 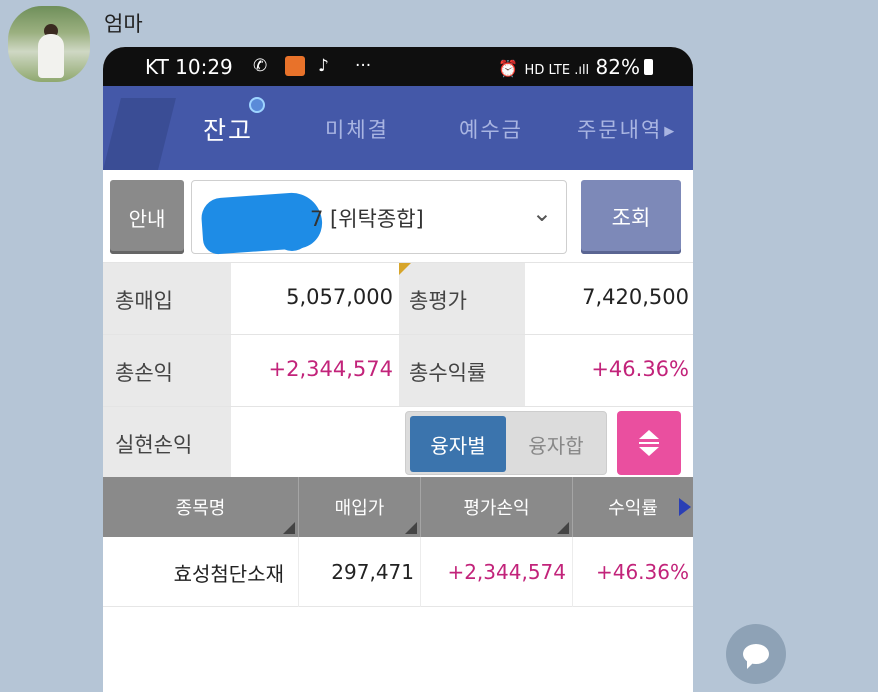 I want to click on loan-segment-control: 융자별 융자합, so click(x=506, y=443).